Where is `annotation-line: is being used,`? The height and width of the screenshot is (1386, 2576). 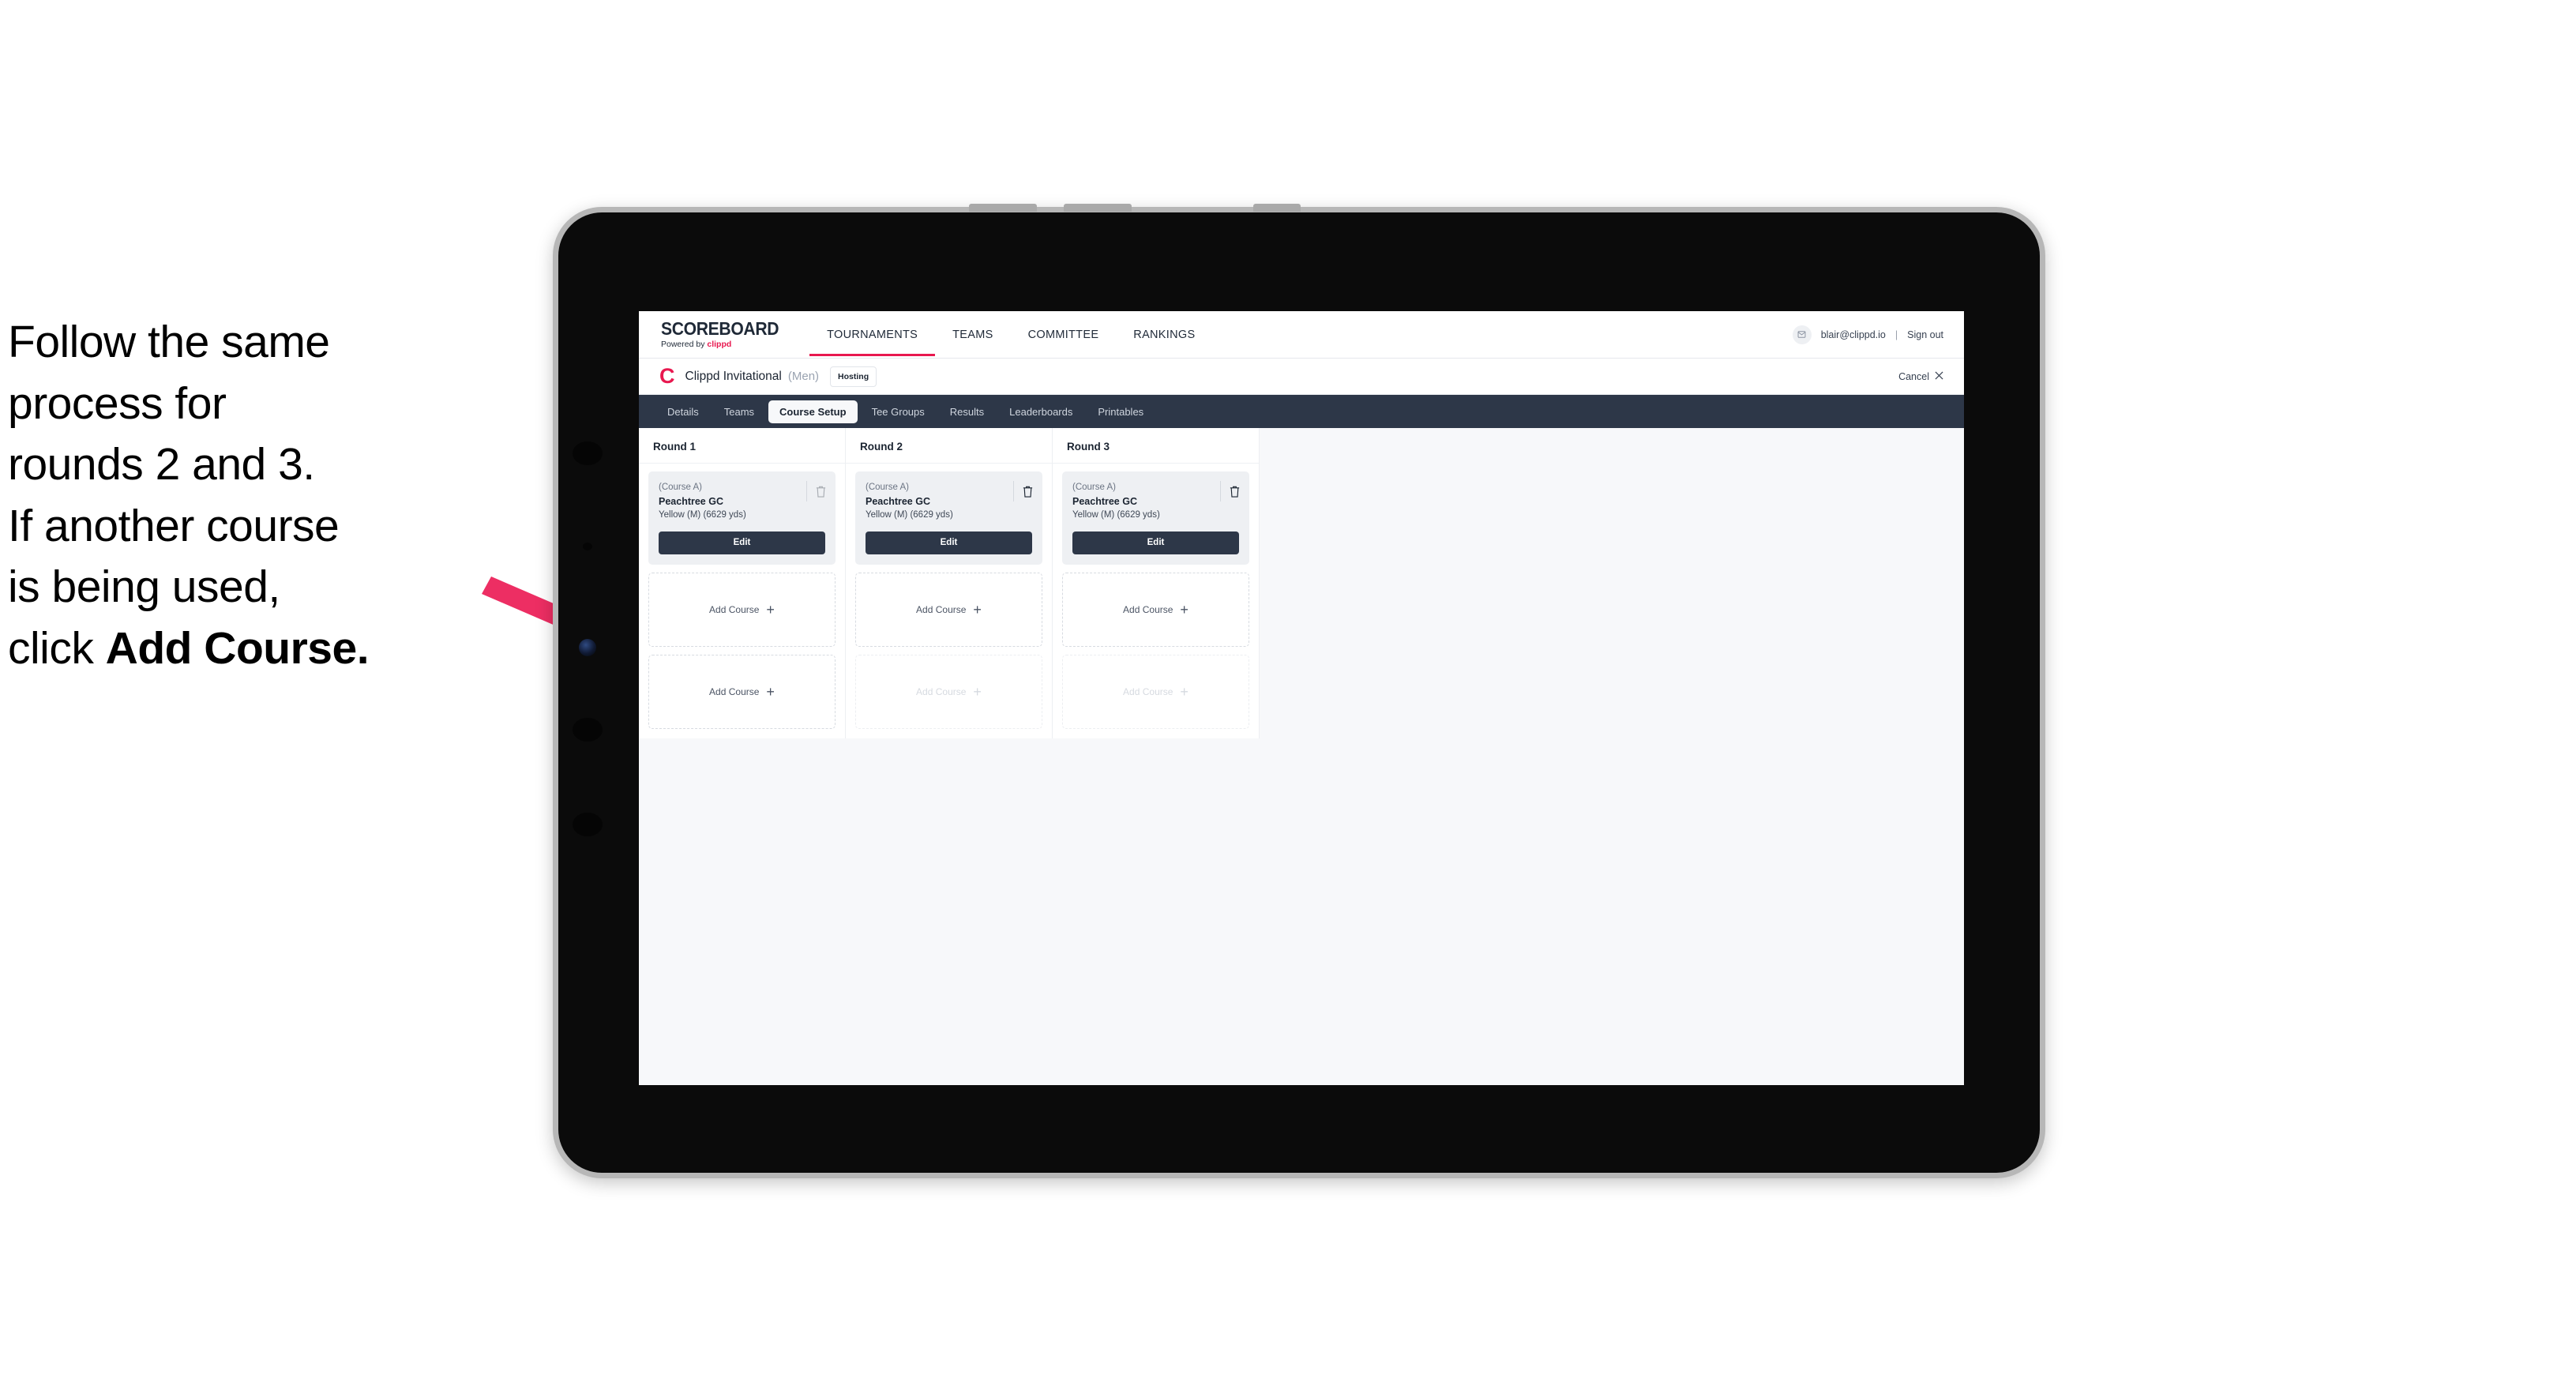
annotation-line: is being used, is located at coordinates (144, 587).